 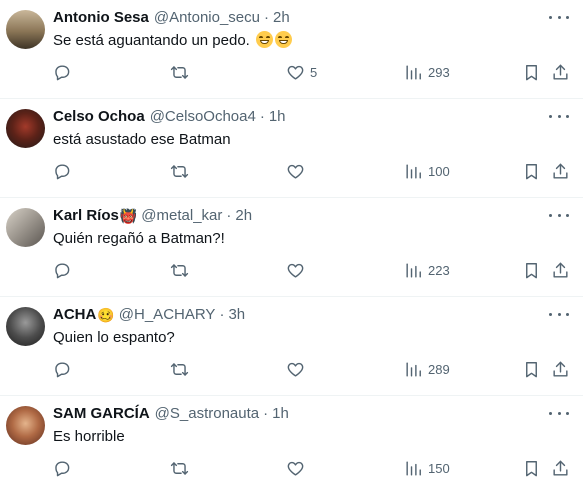 What do you see at coordinates (74, 315) in the screenshot?
I see `author-name: ACHA` at bounding box center [74, 315].